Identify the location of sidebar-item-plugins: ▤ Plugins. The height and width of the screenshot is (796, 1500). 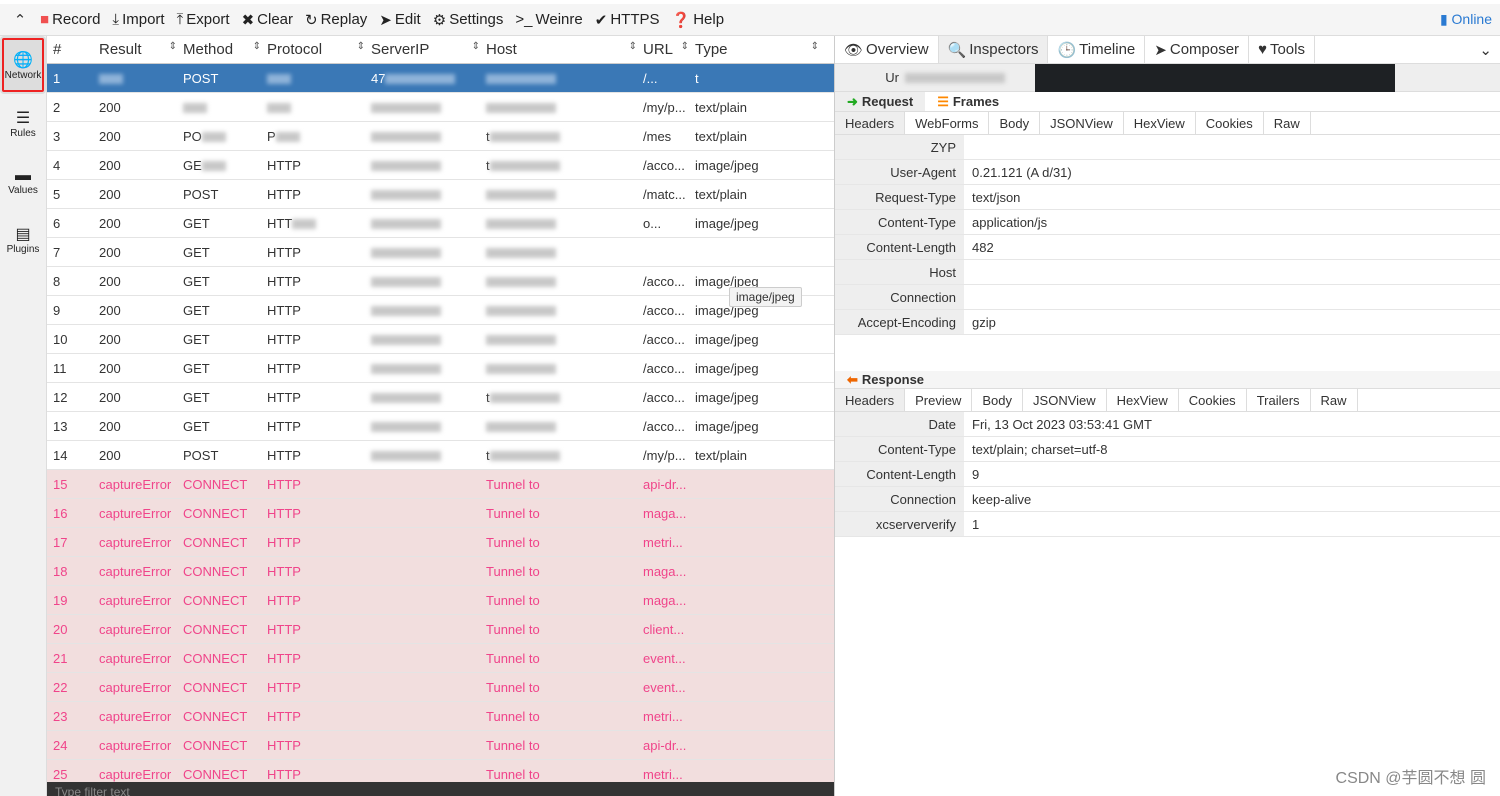
(23, 239).